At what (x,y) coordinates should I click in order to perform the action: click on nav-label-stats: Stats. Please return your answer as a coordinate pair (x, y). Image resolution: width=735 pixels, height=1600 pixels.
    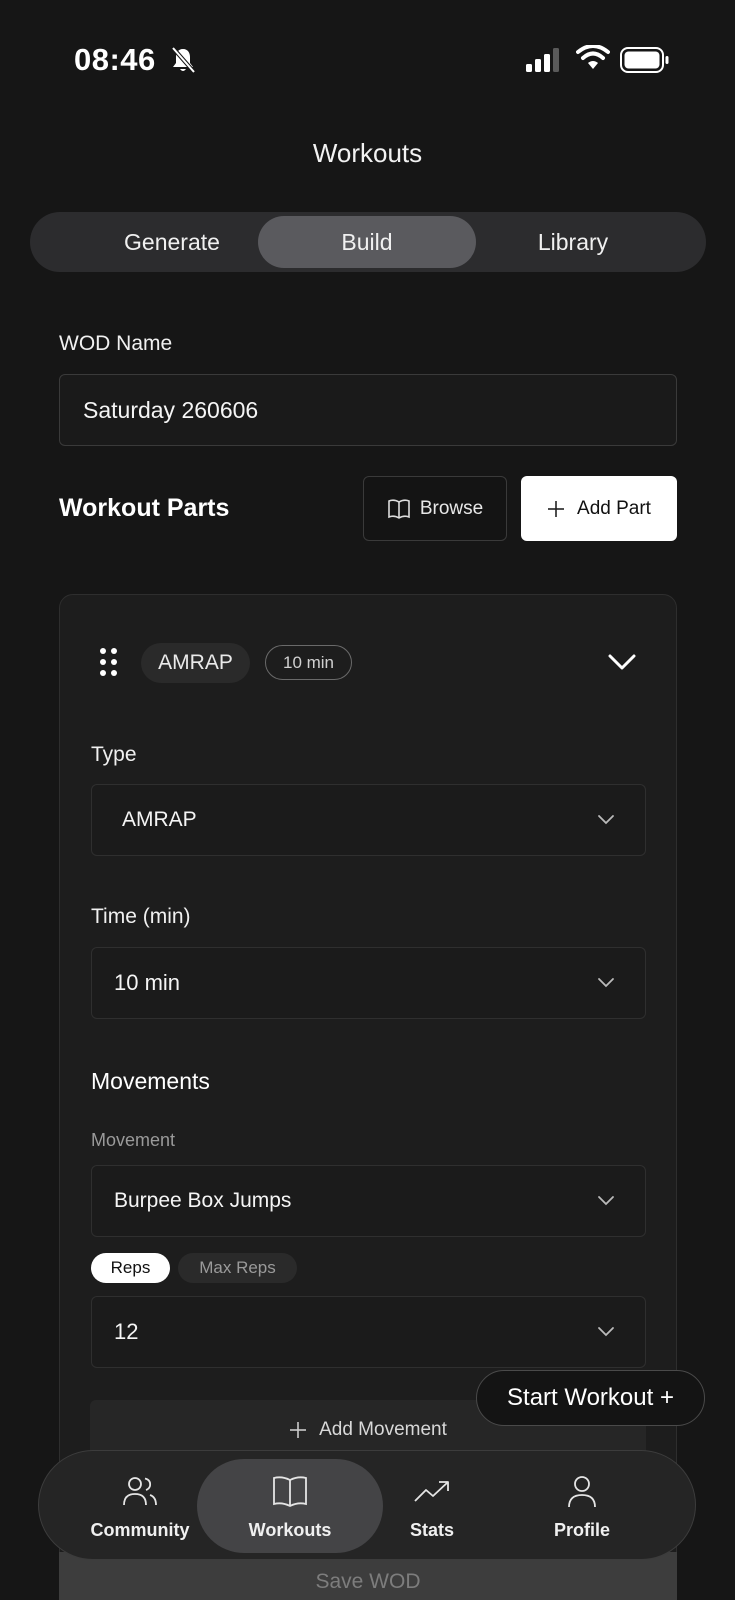
    Looking at the image, I should click on (431, 1529).